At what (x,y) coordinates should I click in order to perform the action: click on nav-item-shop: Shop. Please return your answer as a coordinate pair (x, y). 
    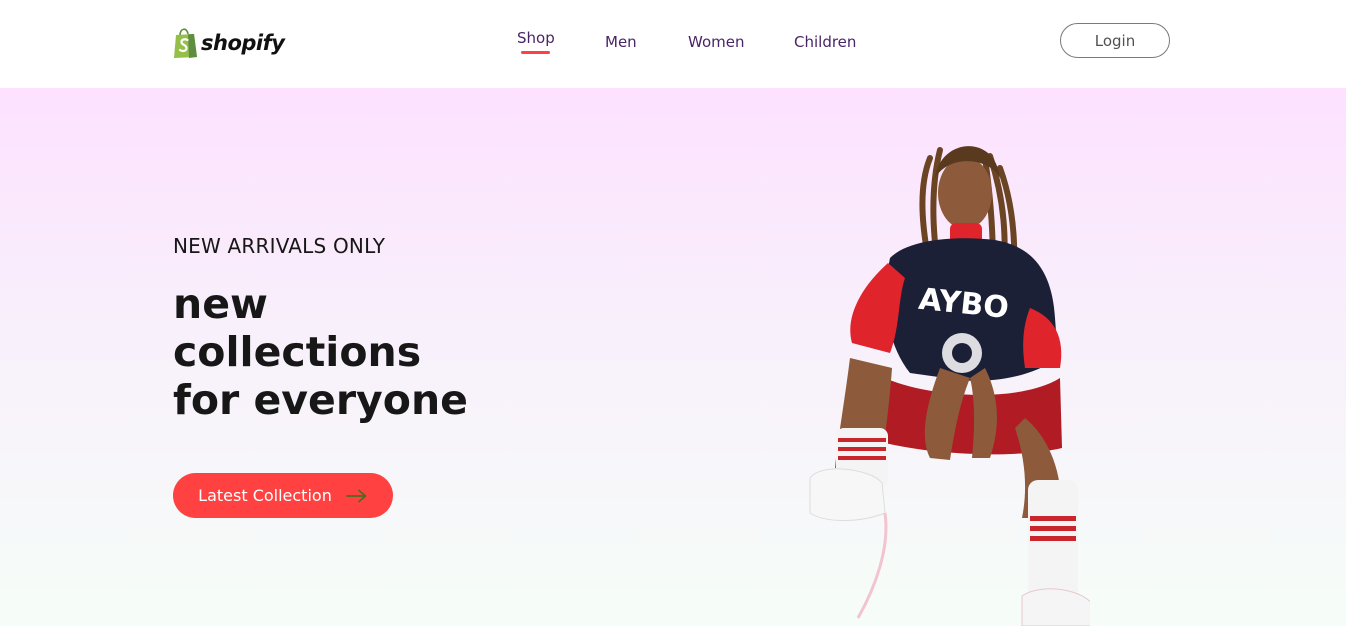
    Looking at the image, I should click on (536, 38).